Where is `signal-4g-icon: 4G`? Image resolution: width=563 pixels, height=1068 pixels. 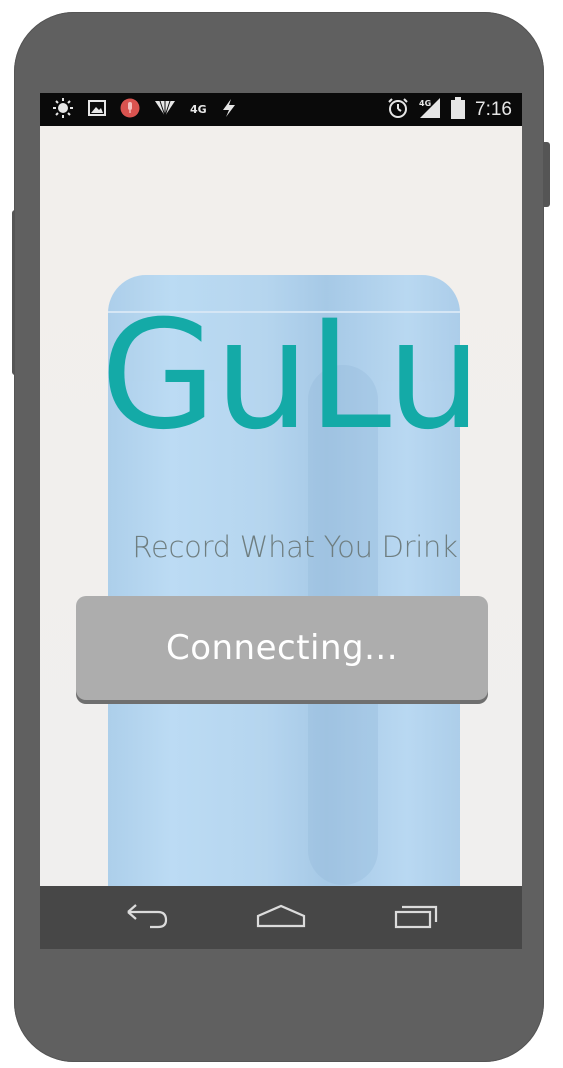
signal-4g-icon: 4G is located at coordinates (430, 110).